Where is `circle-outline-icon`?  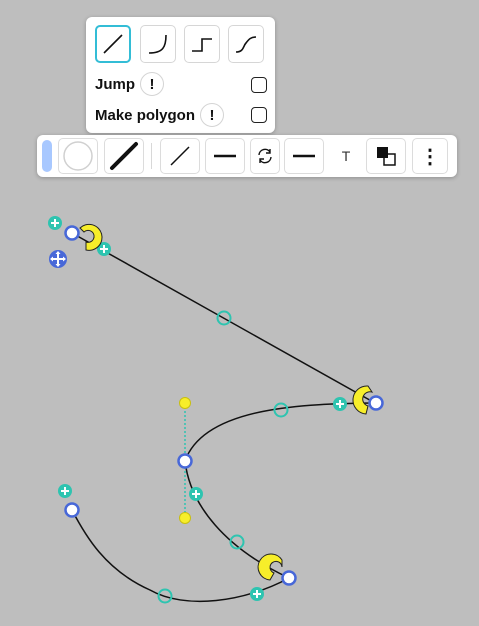 circle-outline-icon is located at coordinates (78, 156).